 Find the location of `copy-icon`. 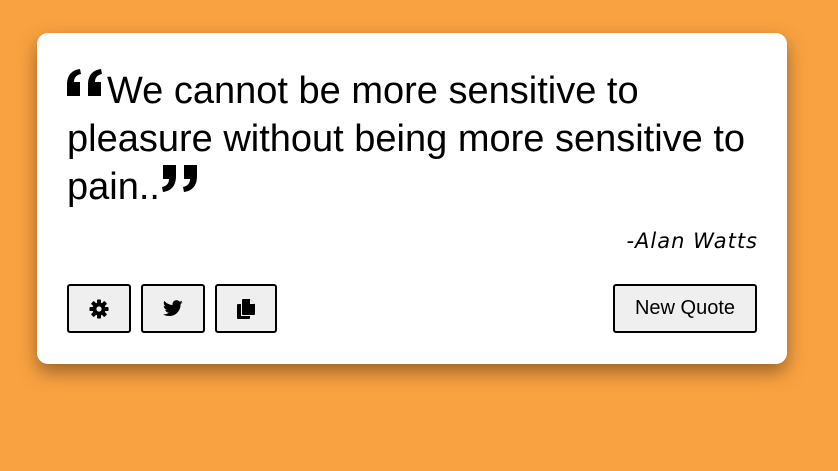

copy-icon is located at coordinates (246, 308).